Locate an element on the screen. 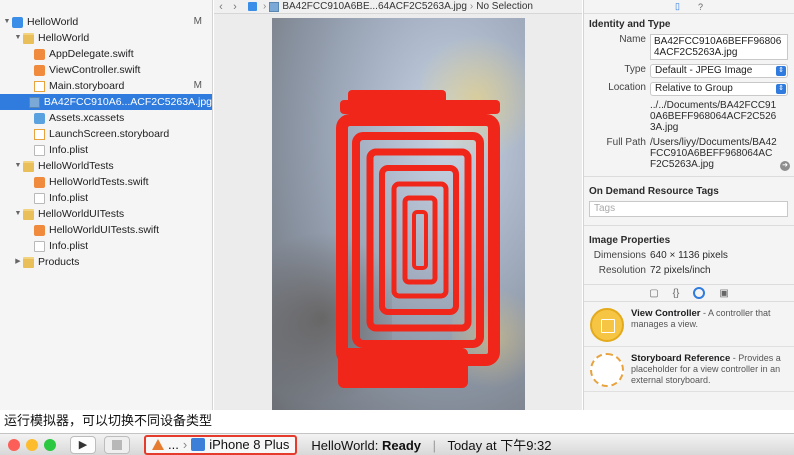  navigator-item-label: Main.storyboard is located at coordinates (87, 86).